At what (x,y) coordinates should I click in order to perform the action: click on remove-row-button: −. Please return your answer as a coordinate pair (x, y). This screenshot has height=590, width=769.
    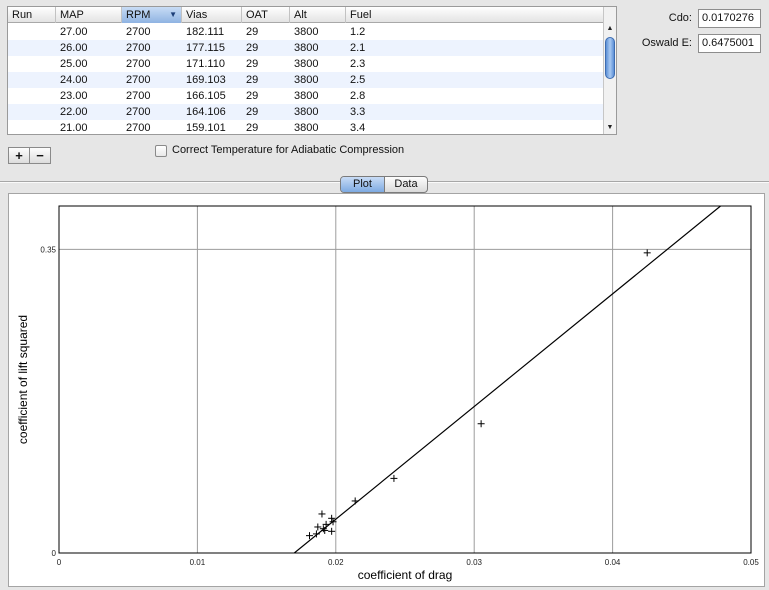
    Looking at the image, I should click on (40, 155).